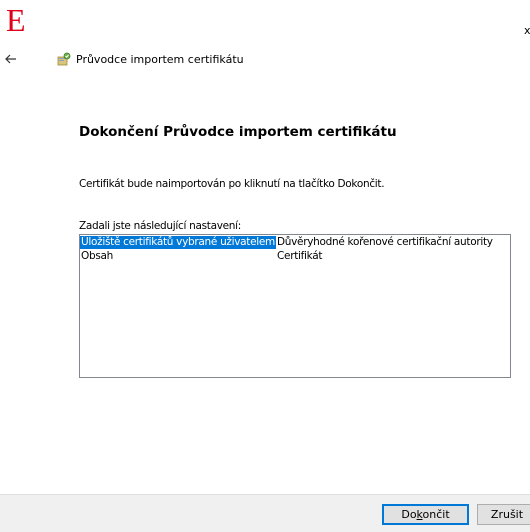 The image size is (530, 532). I want to click on cancel-button-label: Zrušit, so click(507, 514).